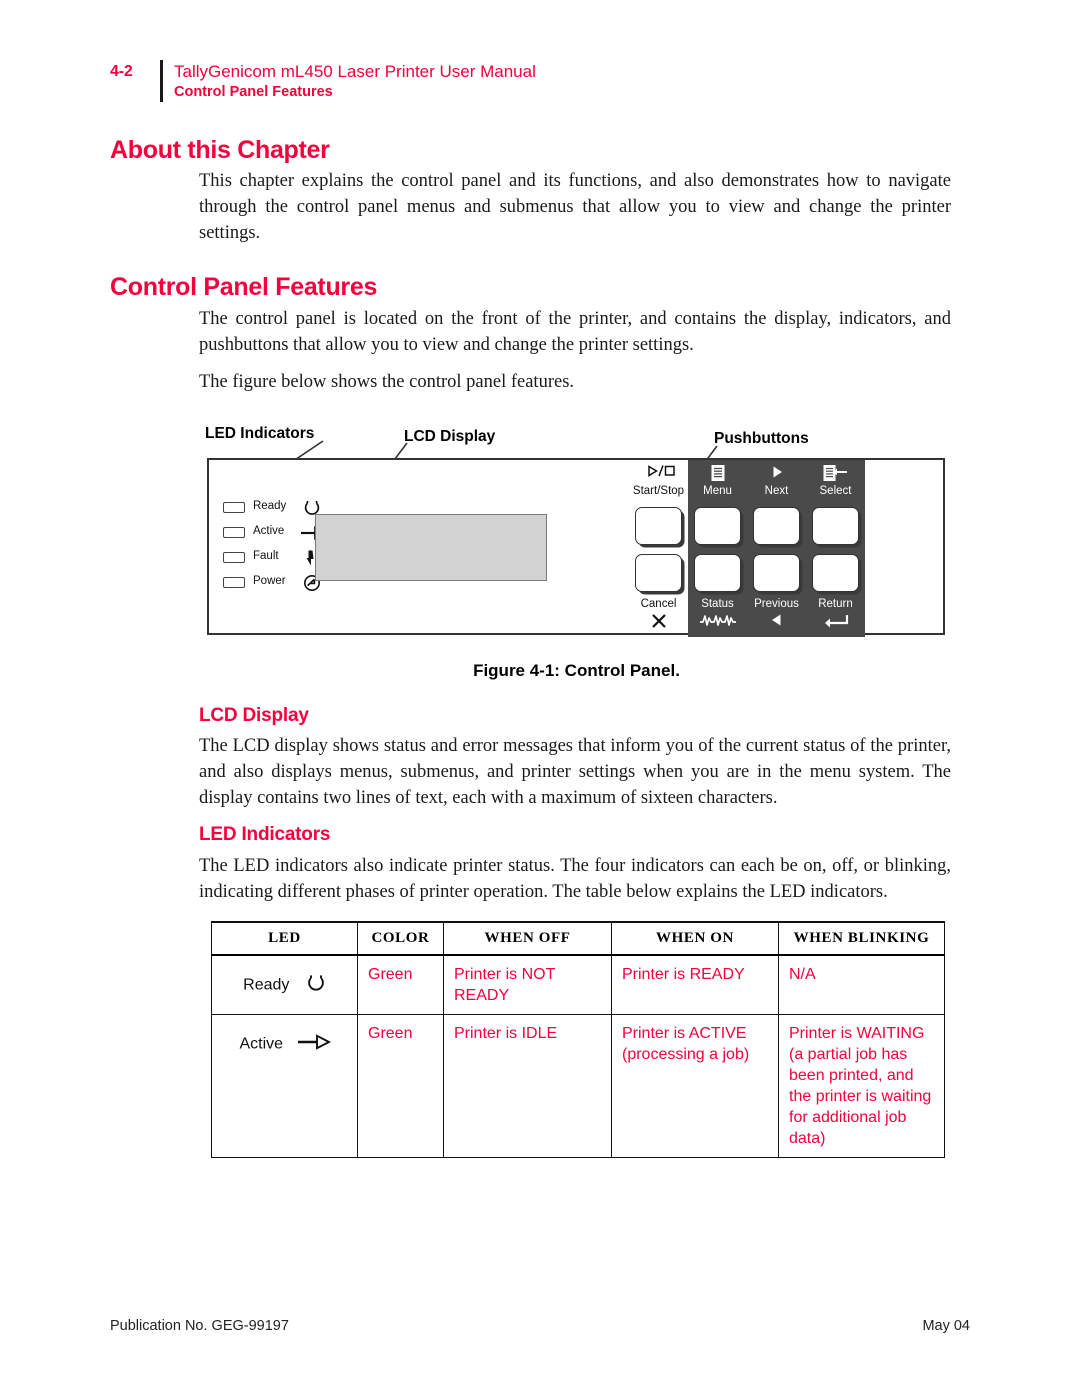 The height and width of the screenshot is (1397, 1080). I want to click on waveform-icon, so click(717, 622).